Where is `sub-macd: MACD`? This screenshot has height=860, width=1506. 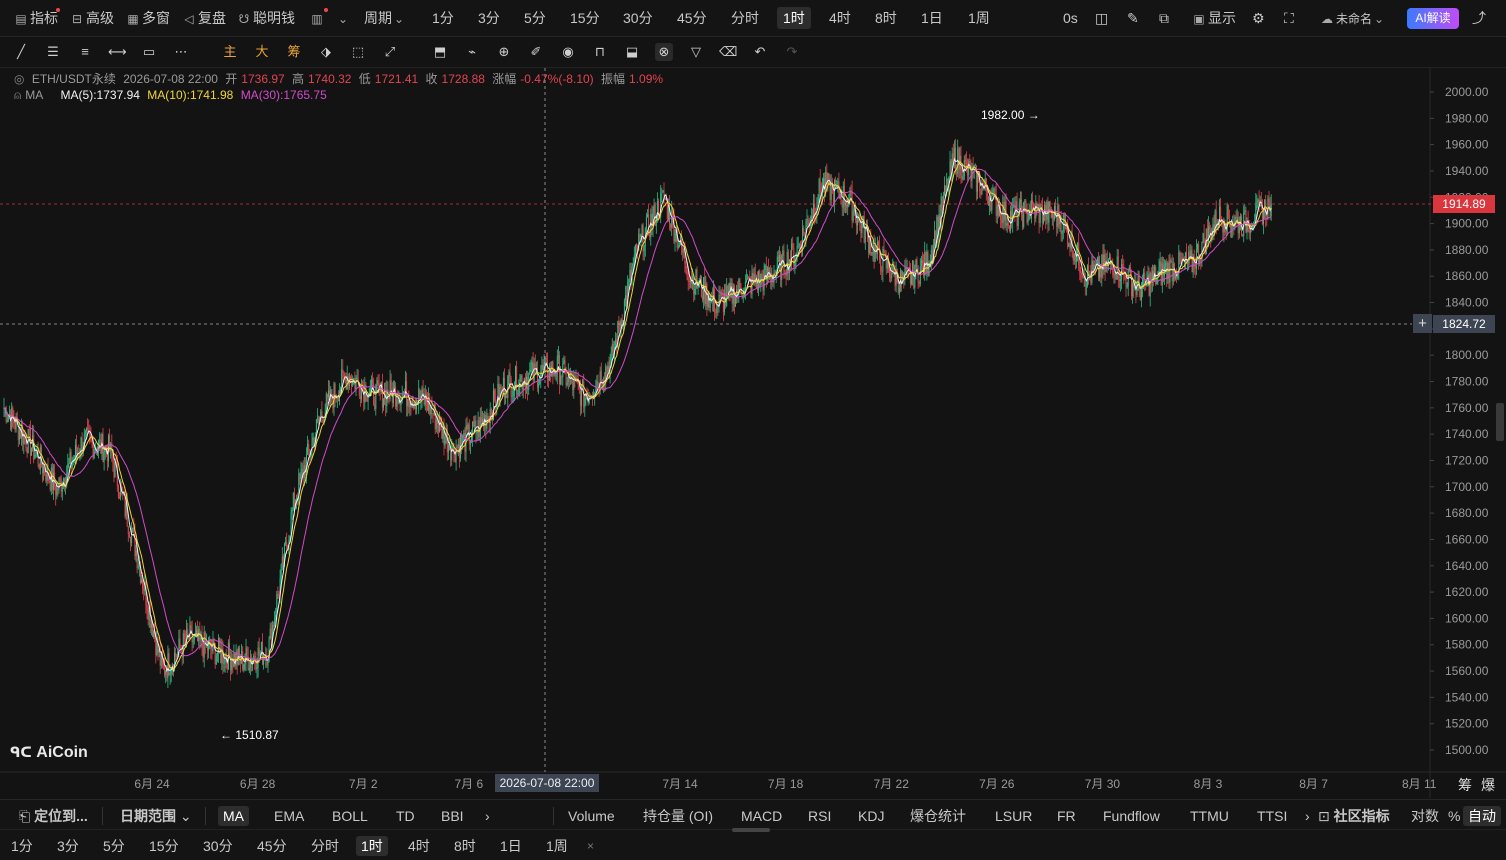 sub-macd: MACD is located at coordinates (761, 816).